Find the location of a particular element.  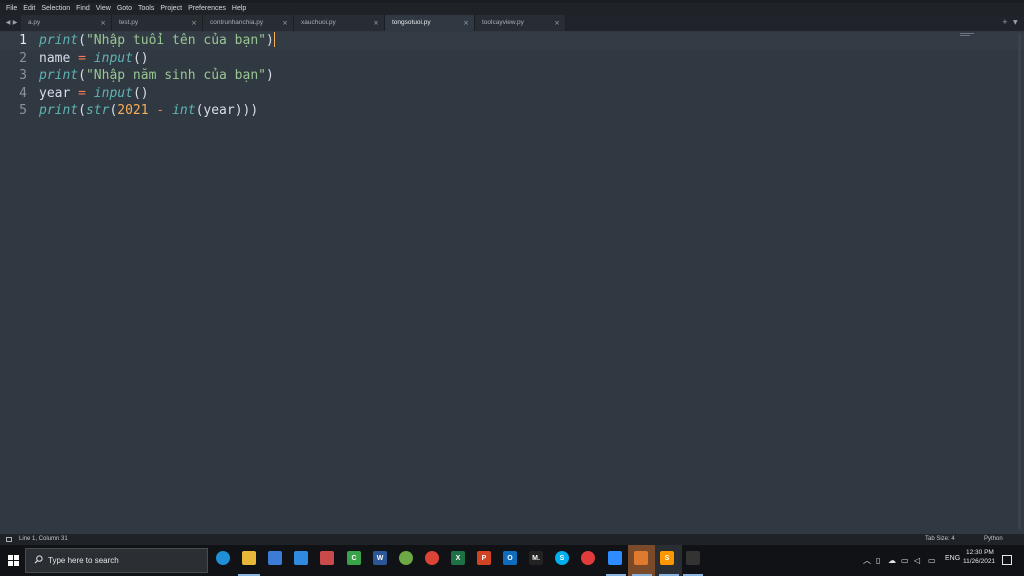

code-line: print(str(2021 - int(year))) is located at coordinates (148, 111).